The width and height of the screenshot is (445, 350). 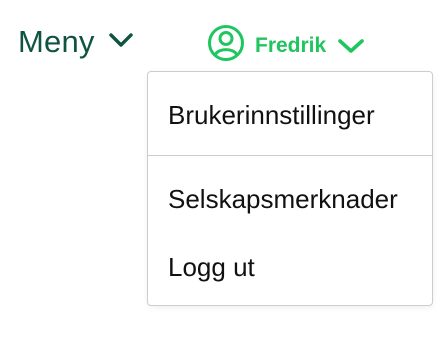 I want to click on user-name: Fredrik, so click(x=291, y=45).